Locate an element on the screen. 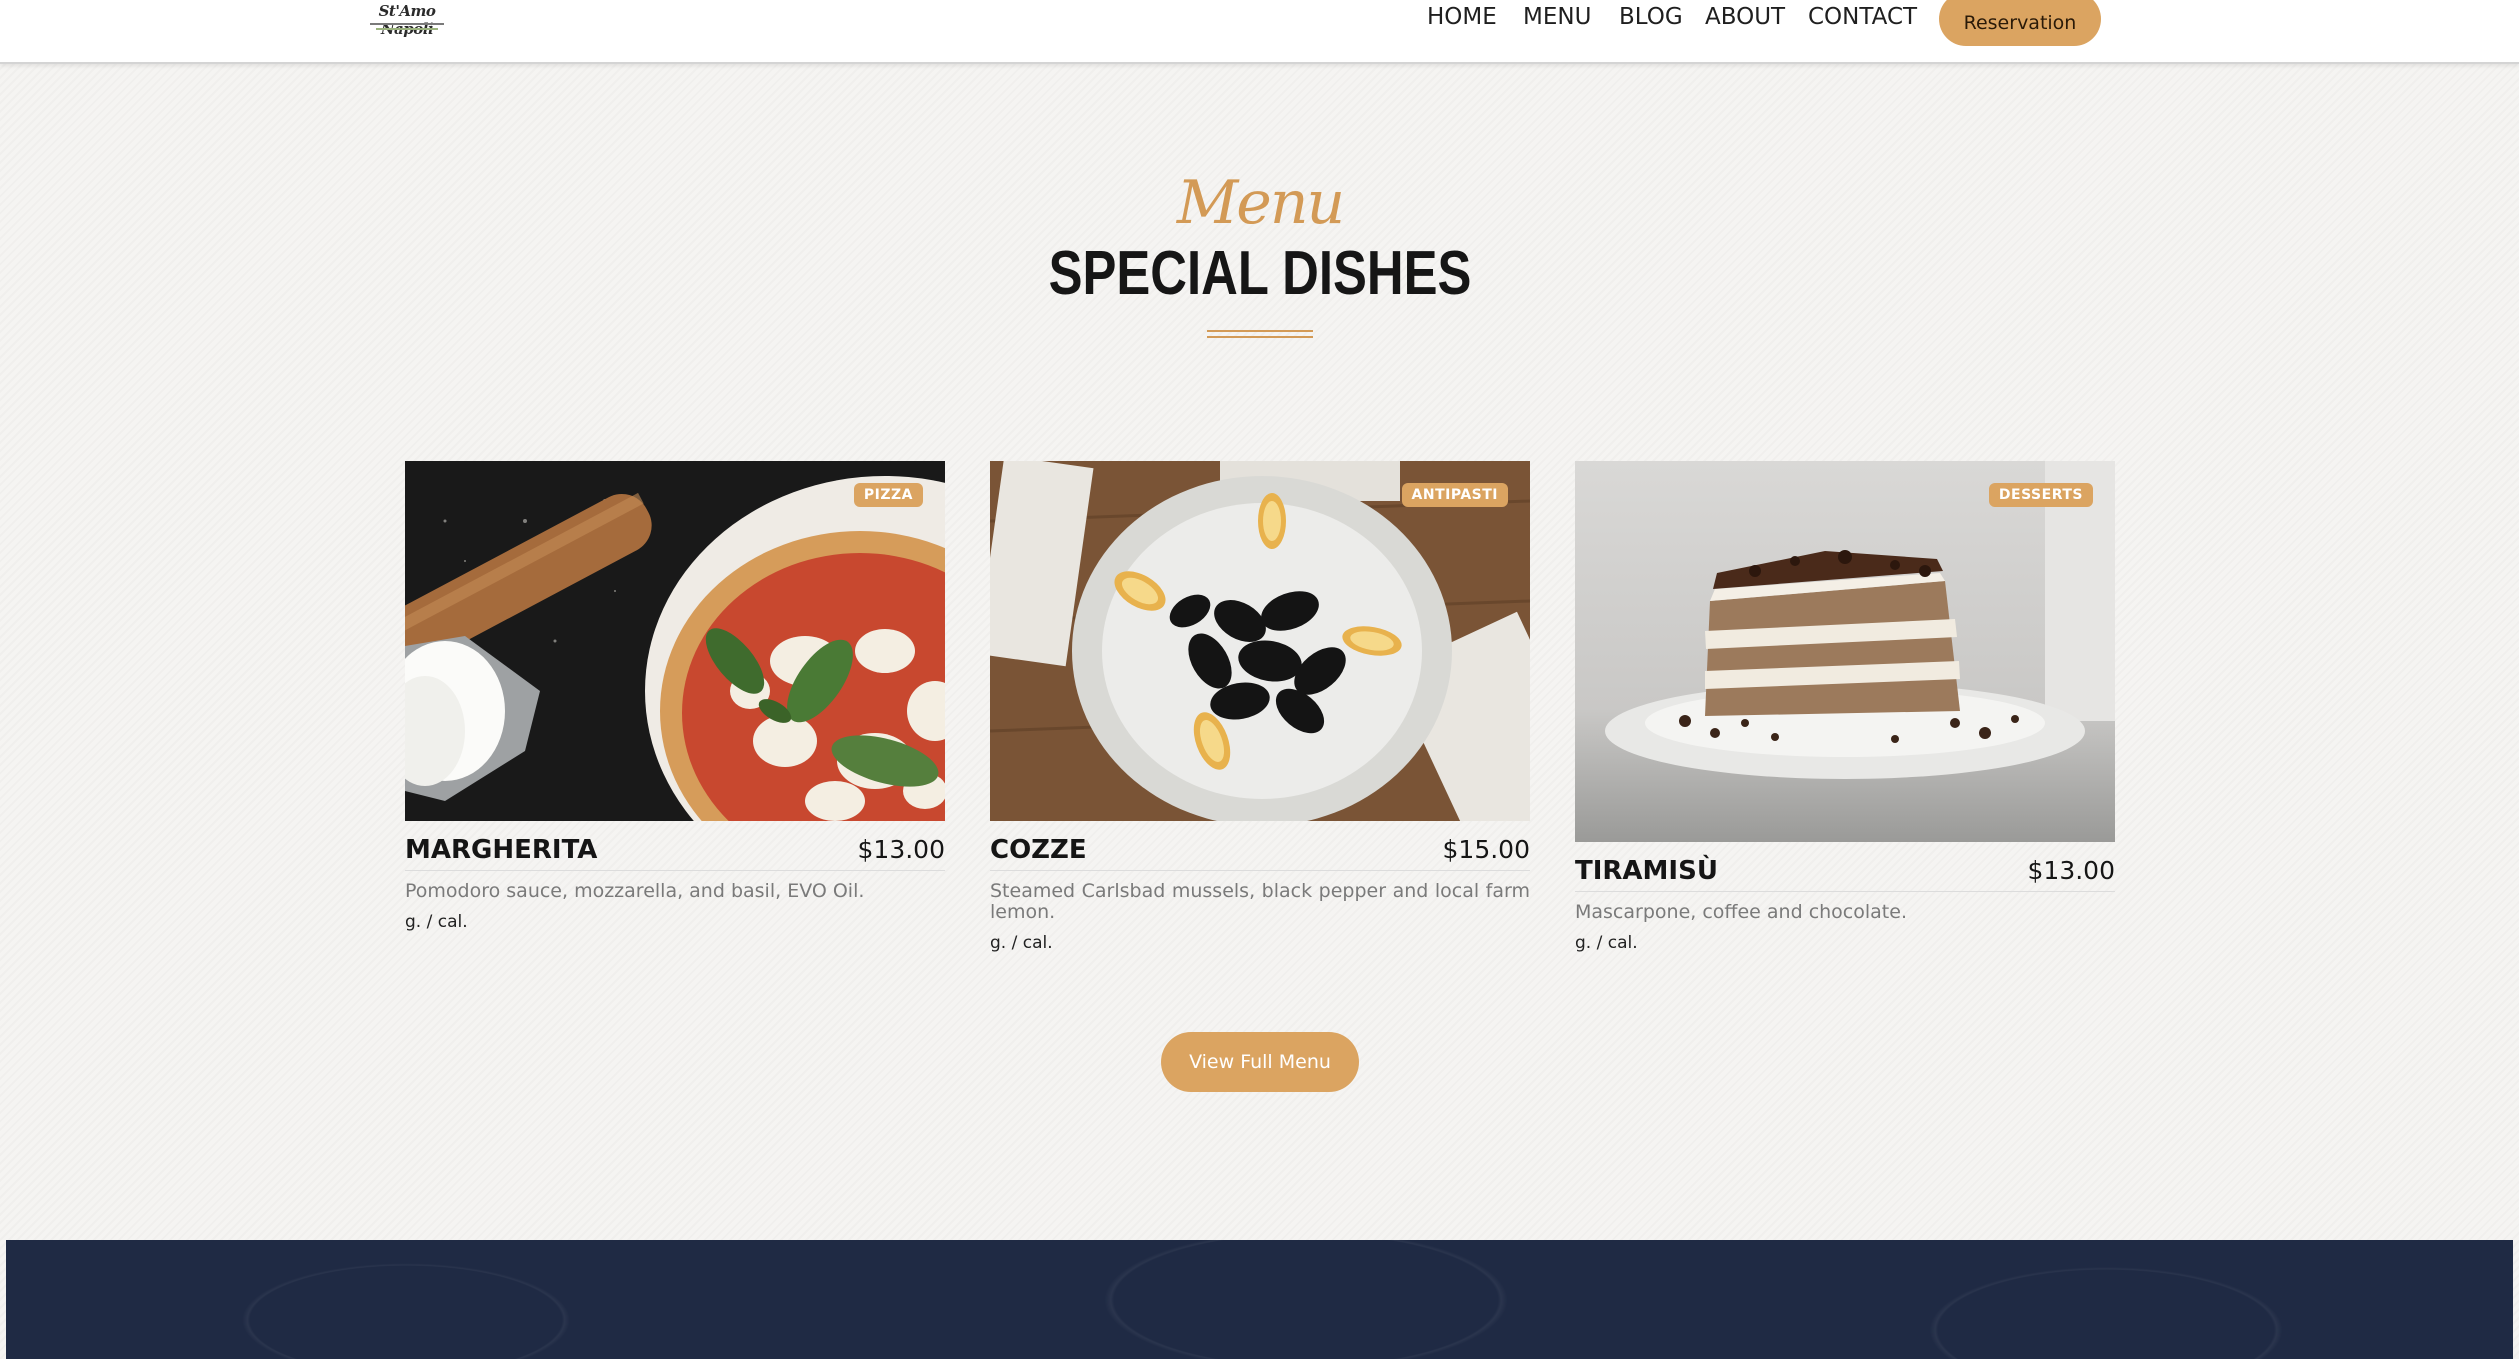  nav-contact: CONTACT is located at coordinates (1862, 17).